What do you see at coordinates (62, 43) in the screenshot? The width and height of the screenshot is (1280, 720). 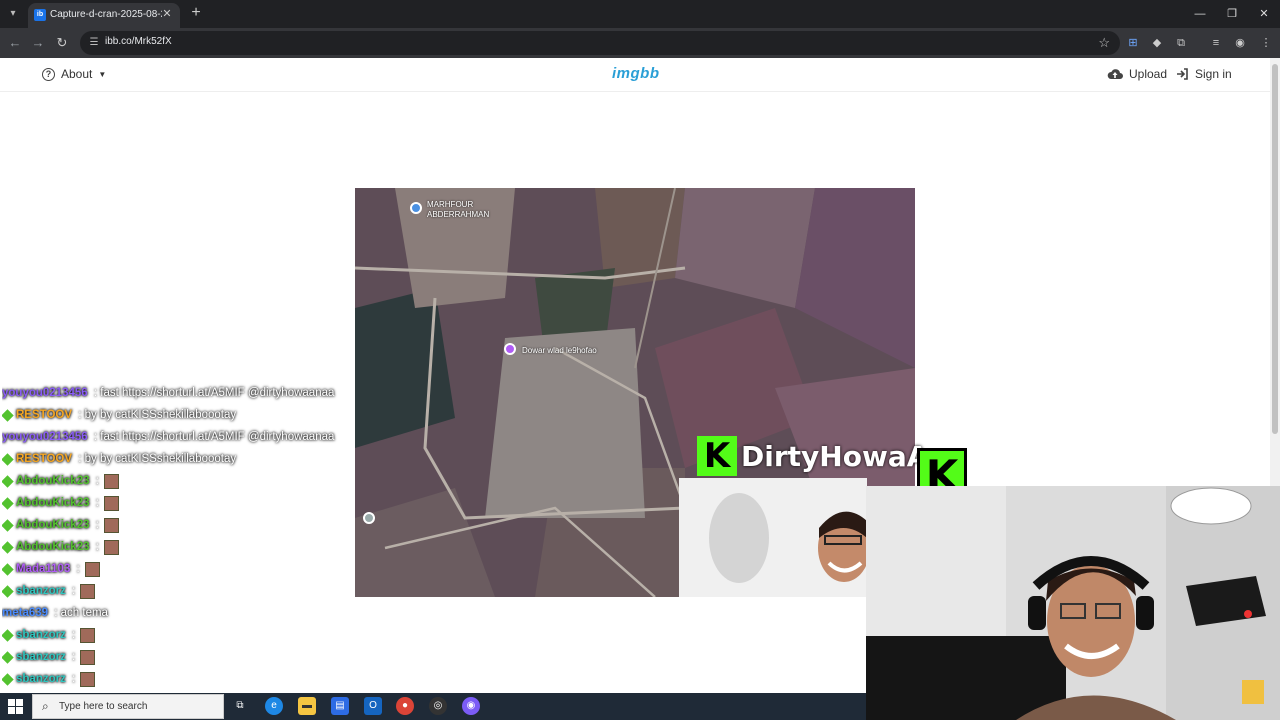 I see `reload-icon: ↻` at bounding box center [62, 43].